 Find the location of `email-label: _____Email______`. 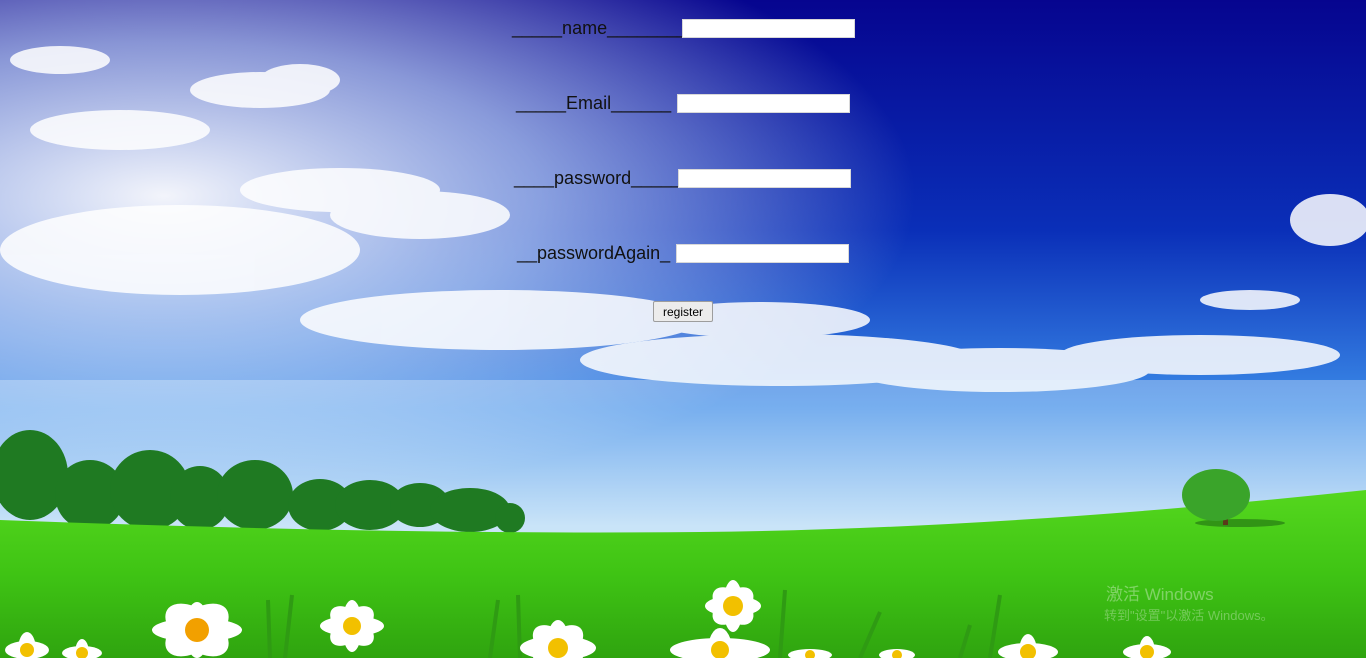

email-label: _____Email______ is located at coordinates (594, 103).